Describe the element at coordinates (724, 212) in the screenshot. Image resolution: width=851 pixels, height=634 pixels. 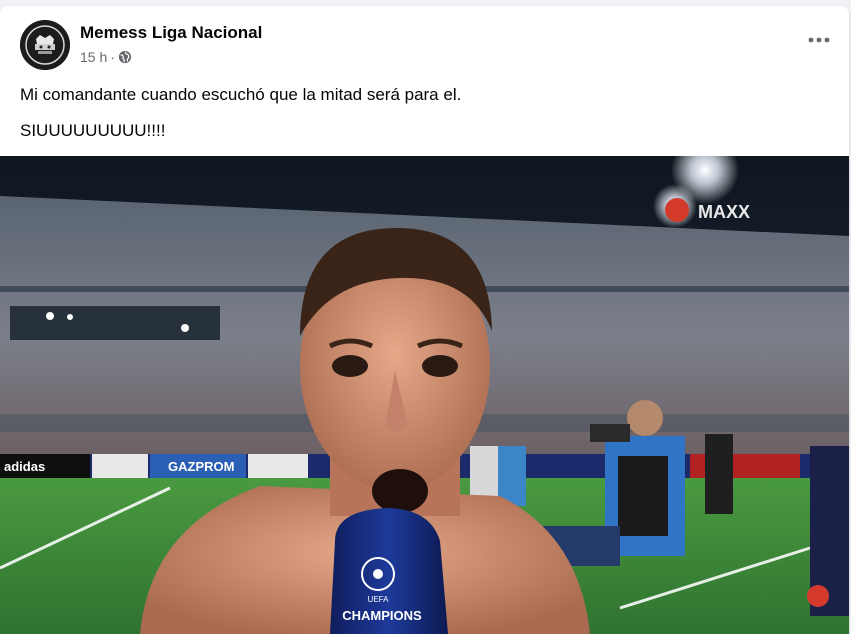
I see `broadcaster-logo: MAXX` at that location.